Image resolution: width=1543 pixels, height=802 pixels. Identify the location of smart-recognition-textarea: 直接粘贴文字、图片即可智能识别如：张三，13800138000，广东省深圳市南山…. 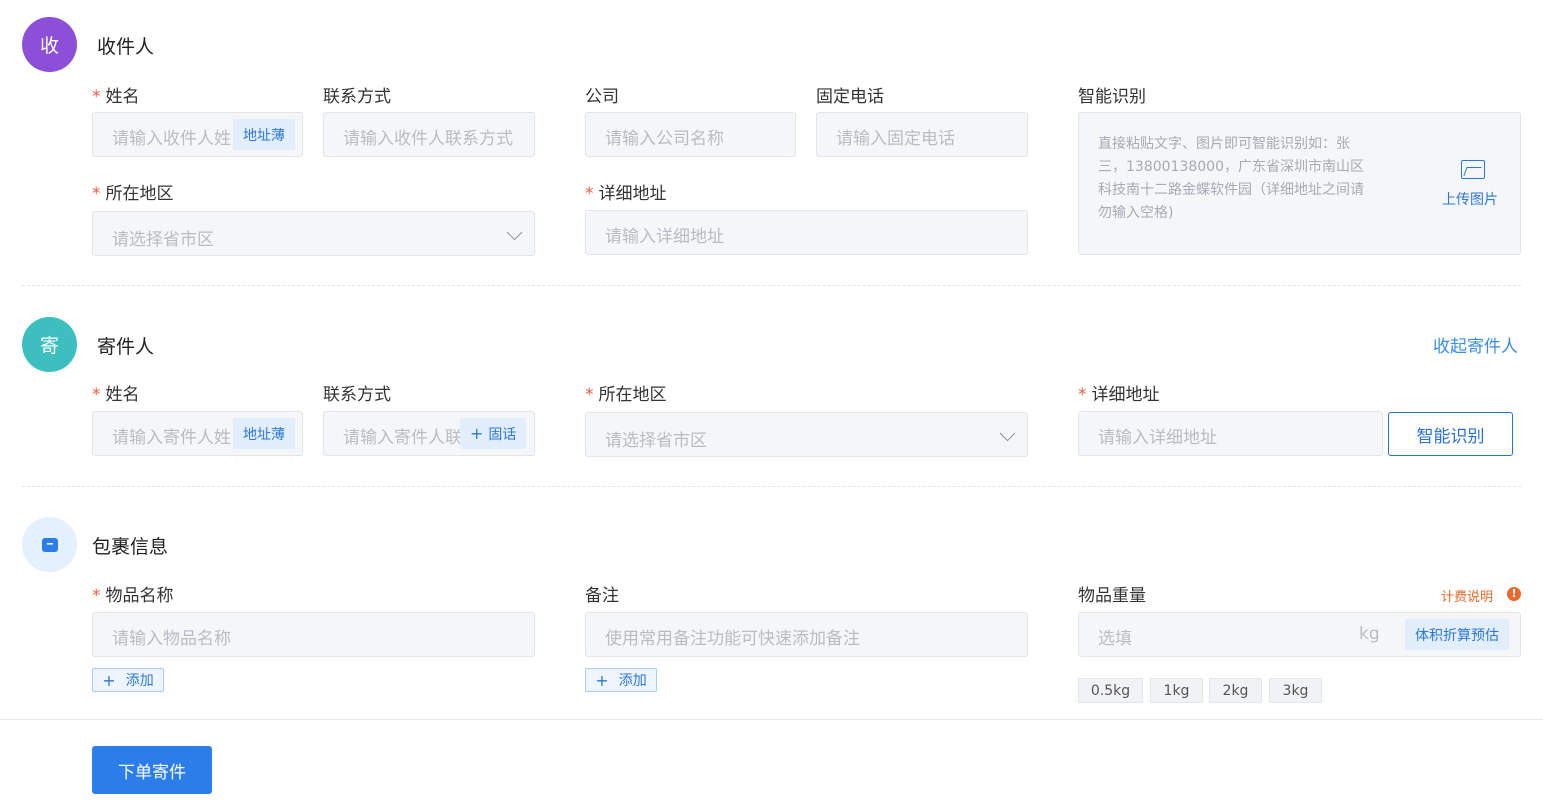
(1299, 183).